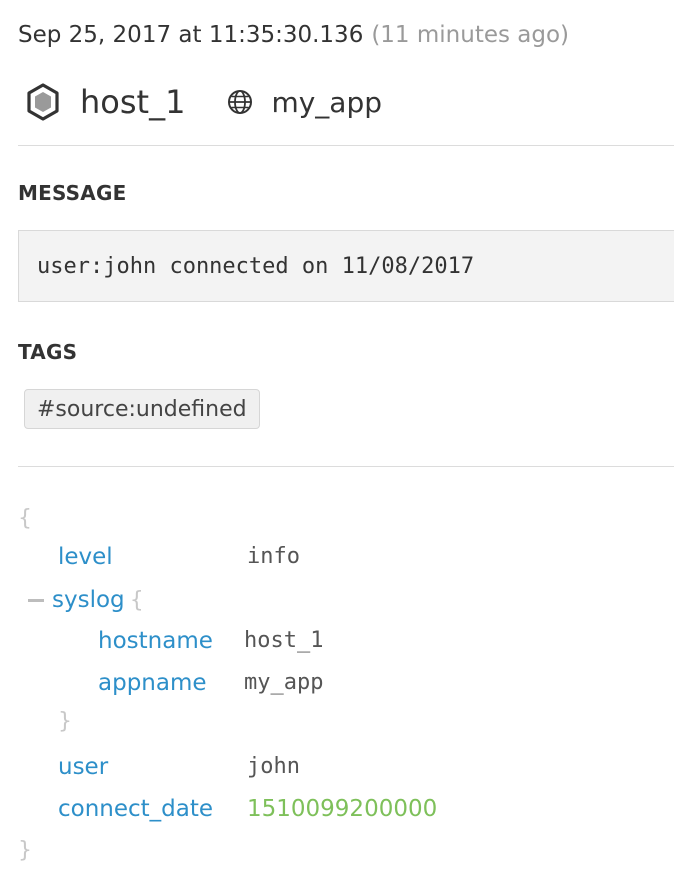 The height and width of the screenshot is (892, 674). Describe the element at coordinates (36, 600) in the screenshot. I see `collapse-minus-icon` at that location.